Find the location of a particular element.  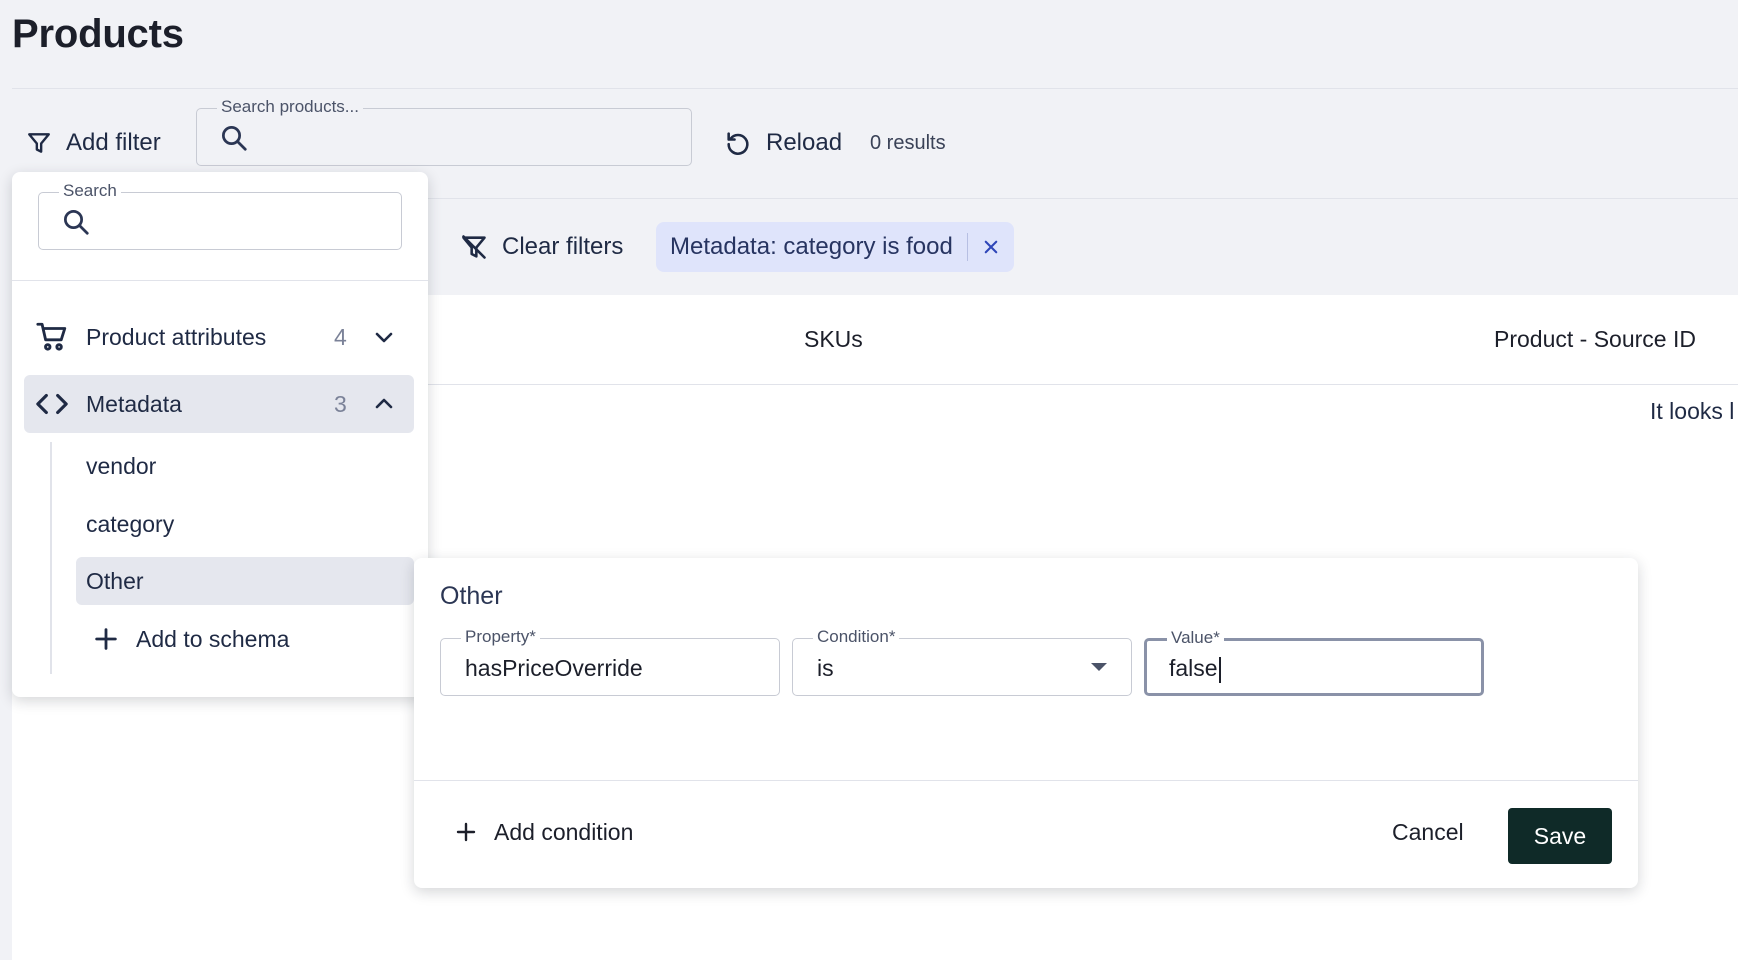

active-filter-chip-label: Metadata: category is food is located at coordinates (811, 246).